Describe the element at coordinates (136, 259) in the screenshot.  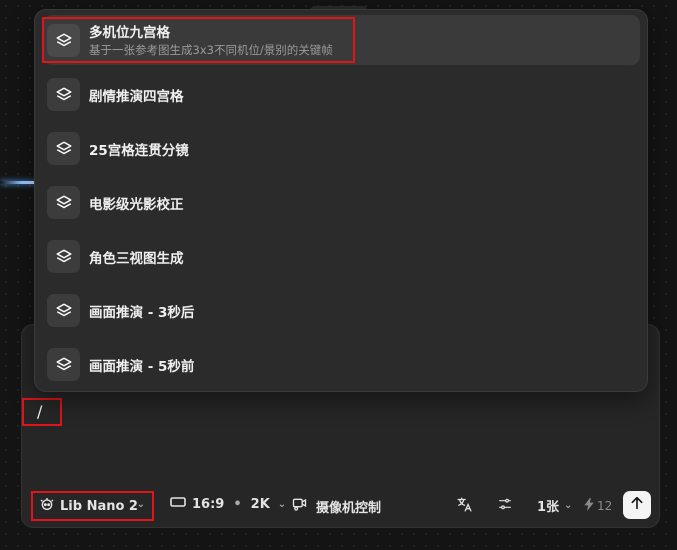
I see `menu-item-title: 角色三视图生成` at that location.